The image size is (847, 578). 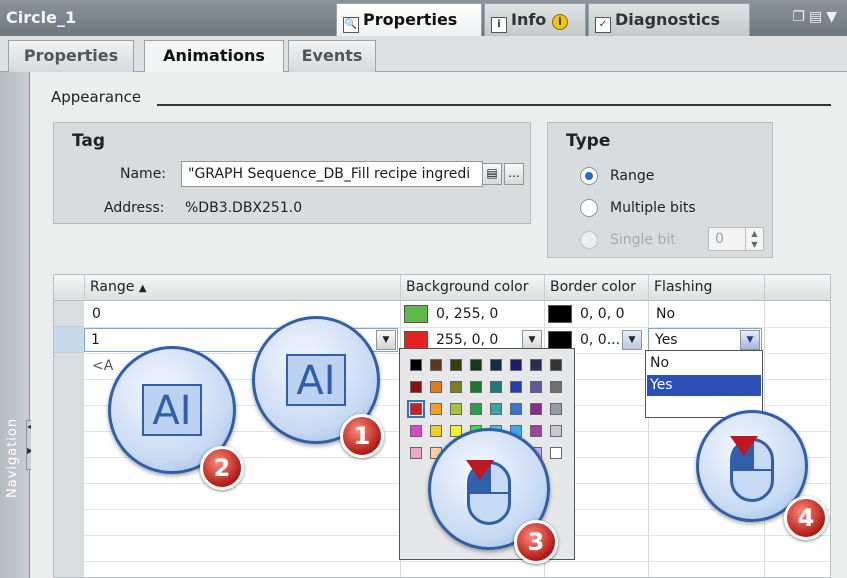 I want to click on sub-tab-bar: Properties Animations Events, so click(x=423, y=54).